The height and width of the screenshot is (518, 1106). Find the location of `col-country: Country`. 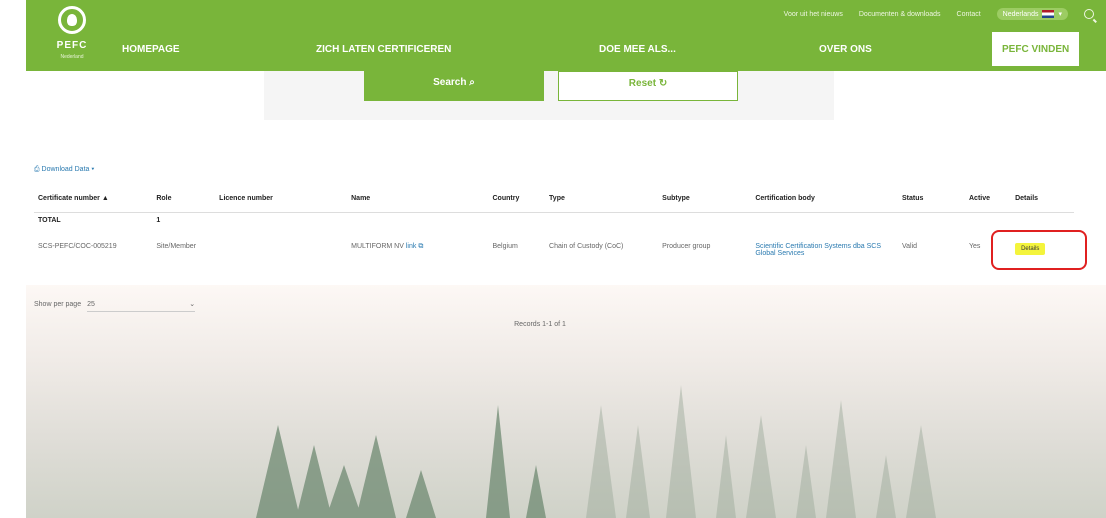

col-country: Country is located at coordinates (517, 198).